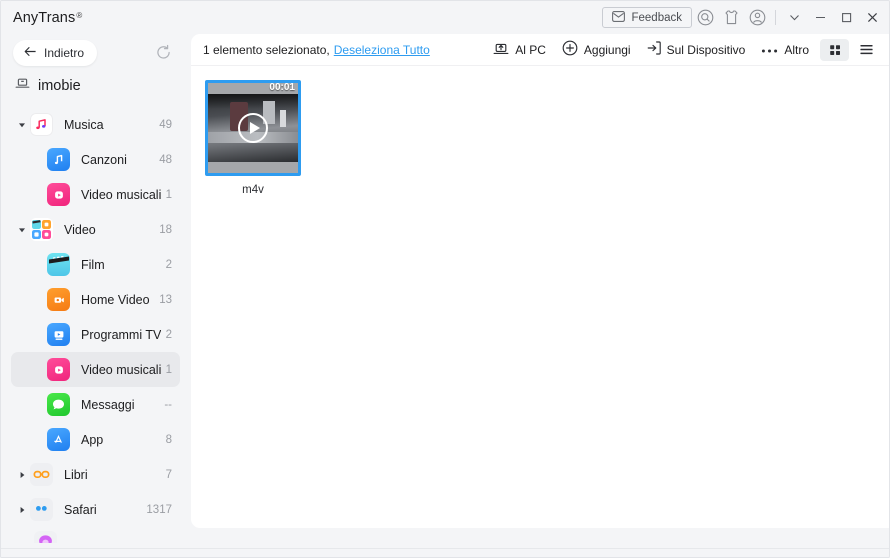 This screenshot has width=890, height=558. I want to click on sidebar-item-home-video: Home Video 13, so click(95, 299).